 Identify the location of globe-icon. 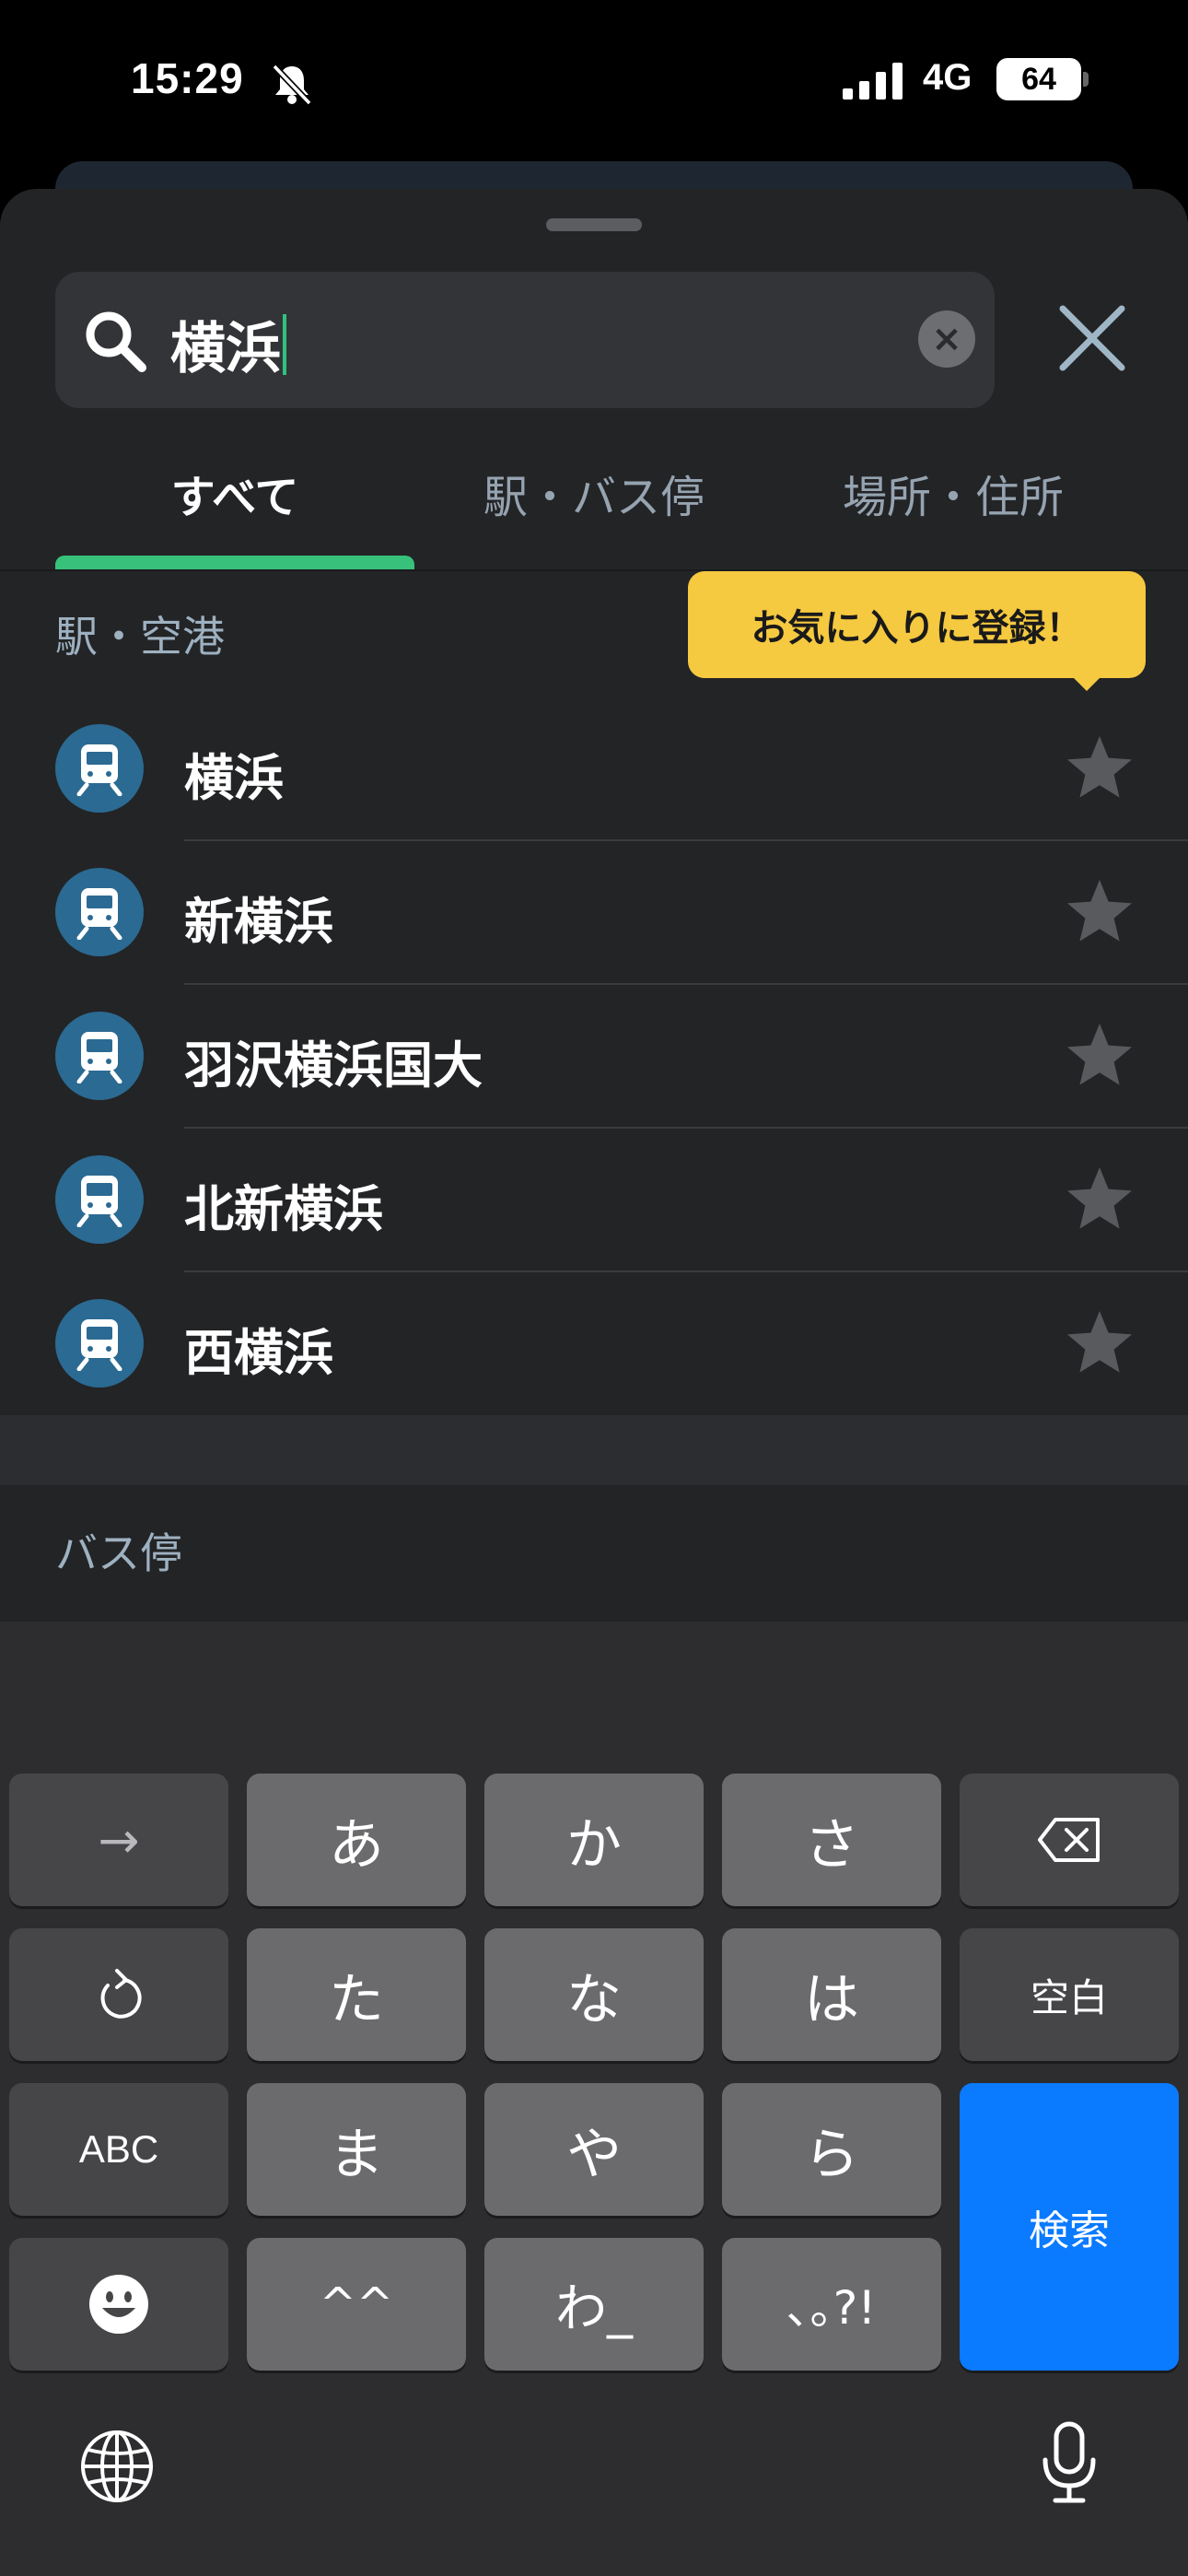
(117, 2466).